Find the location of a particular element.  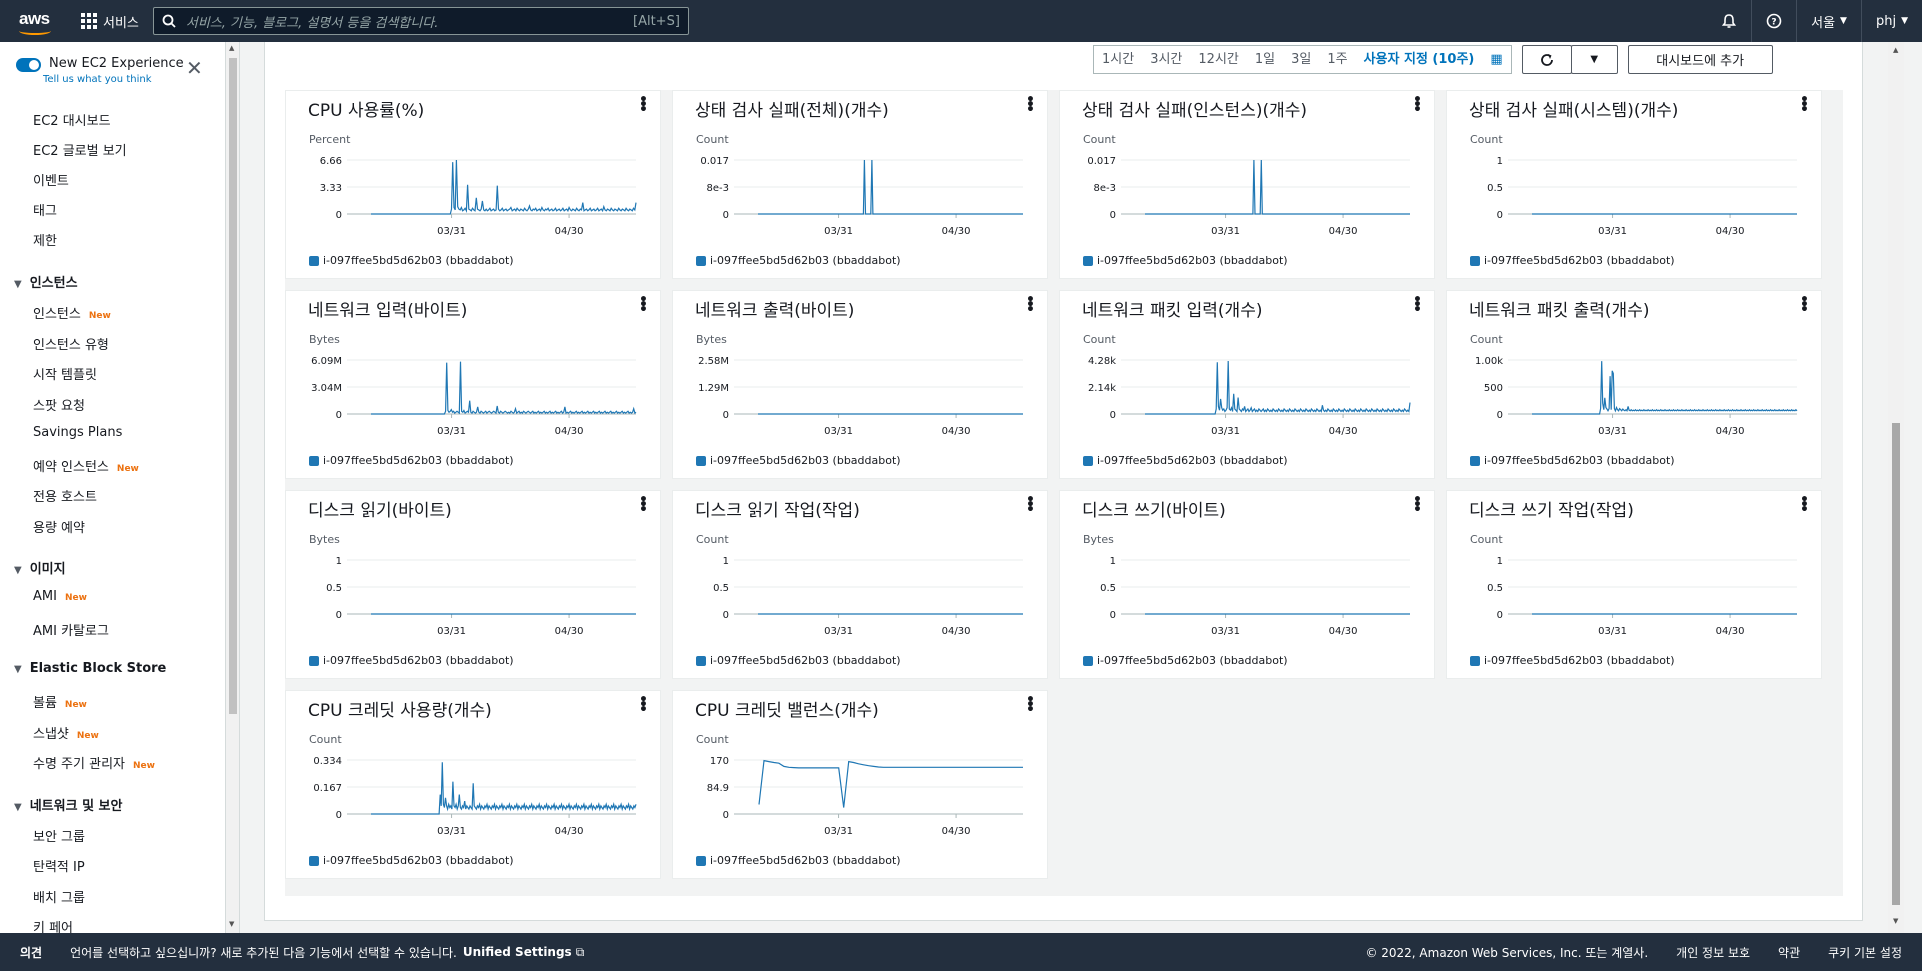

y-tick-label: 3.04M is located at coordinates (326, 388).